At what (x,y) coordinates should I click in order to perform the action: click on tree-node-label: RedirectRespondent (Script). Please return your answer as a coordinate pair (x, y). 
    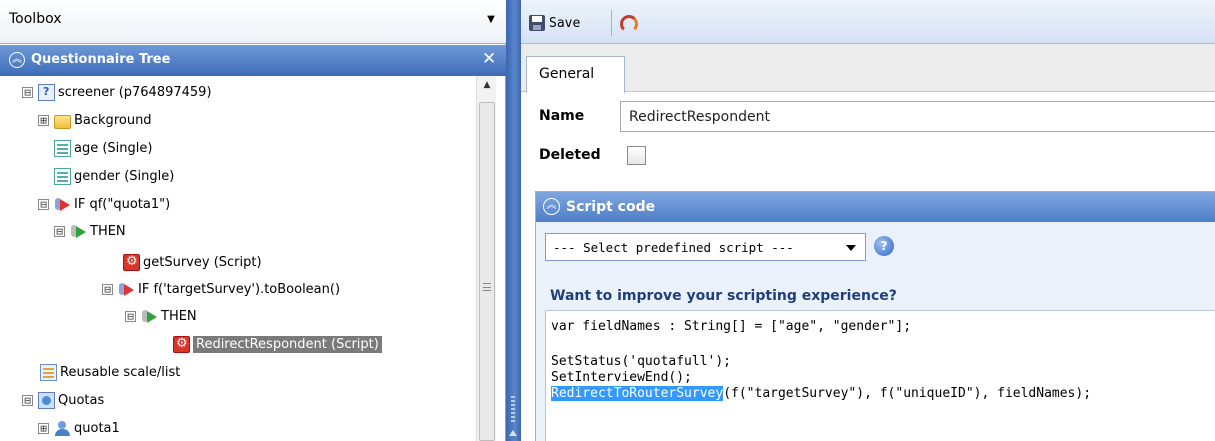
    Looking at the image, I should click on (287, 344).